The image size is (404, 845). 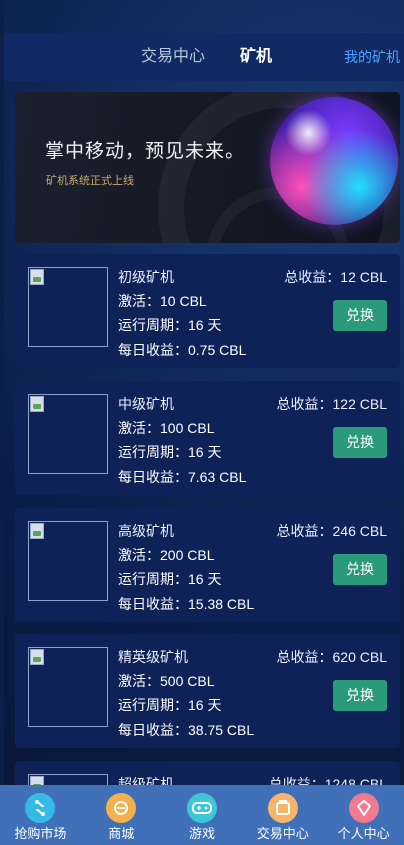 I want to click on miner-total-income: 总收益：620 CBL, so click(x=331, y=657).